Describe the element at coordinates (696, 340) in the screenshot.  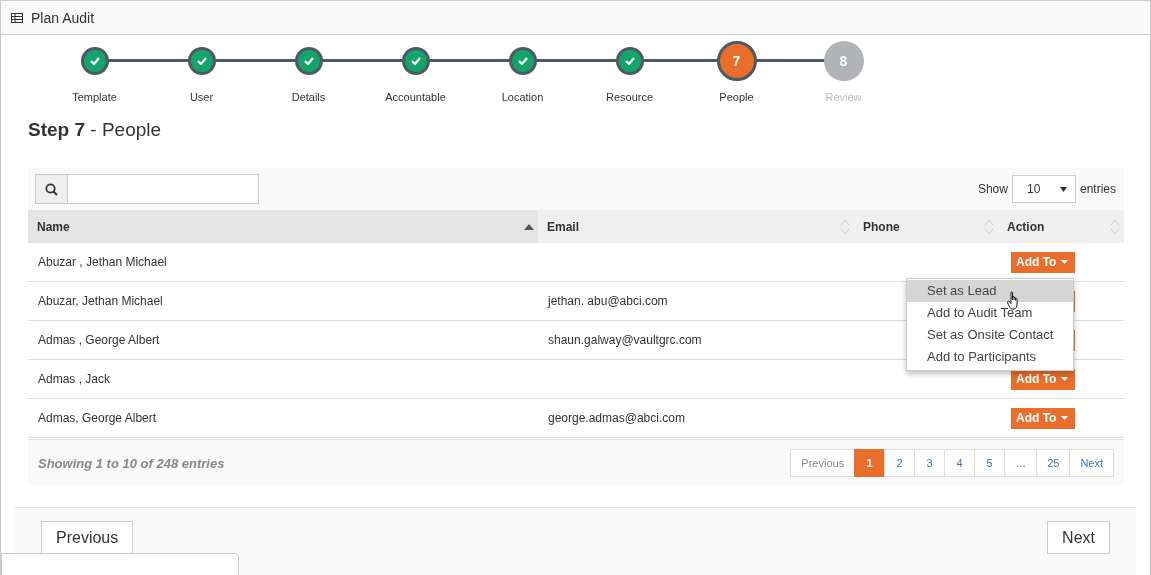
I see `table-cell: shaun.galway@vaultgrc.com` at that location.